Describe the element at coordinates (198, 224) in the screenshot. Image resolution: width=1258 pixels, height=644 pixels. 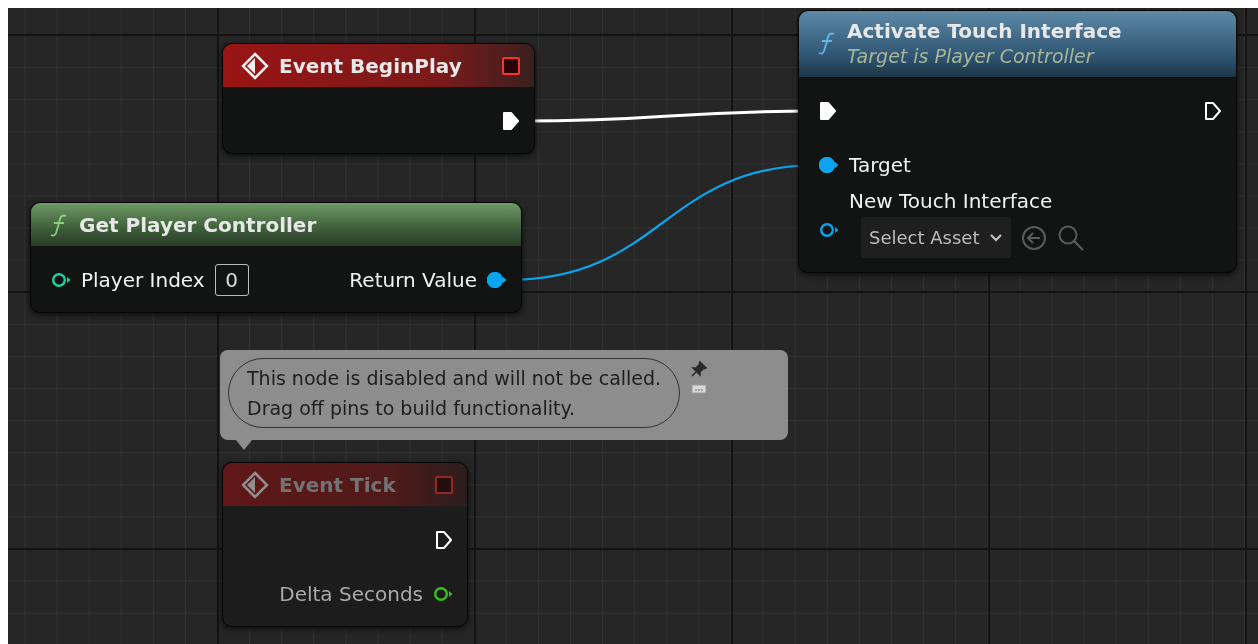
I see `node-title: Get Player Controller` at that location.